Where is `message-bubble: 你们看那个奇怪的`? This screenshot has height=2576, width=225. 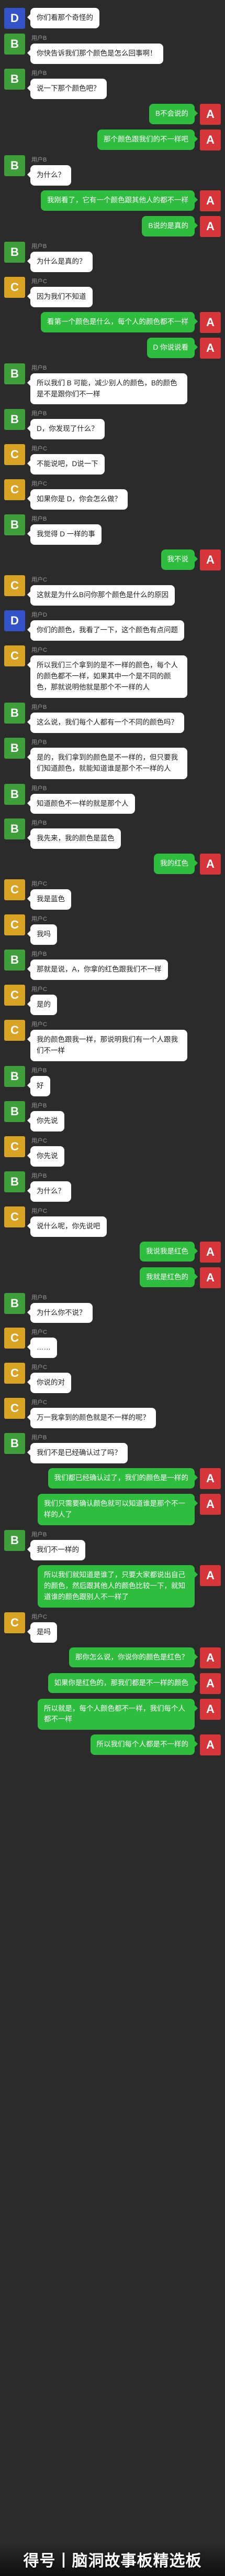 message-bubble: 你们看那个奇怪的 is located at coordinates (63, 18).